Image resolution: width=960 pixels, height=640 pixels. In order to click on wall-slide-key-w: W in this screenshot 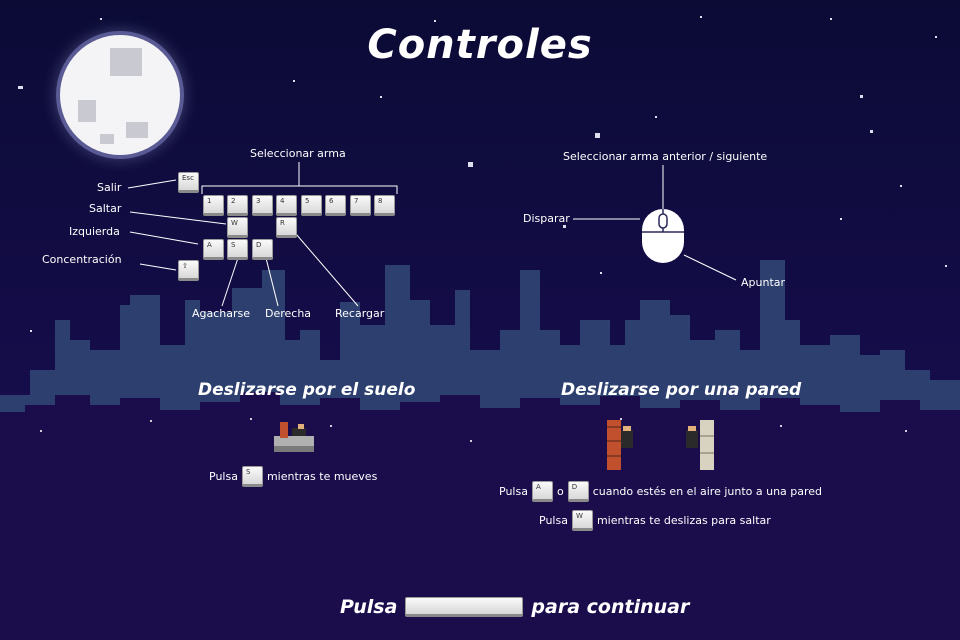, I will do `click(582, 520)`.